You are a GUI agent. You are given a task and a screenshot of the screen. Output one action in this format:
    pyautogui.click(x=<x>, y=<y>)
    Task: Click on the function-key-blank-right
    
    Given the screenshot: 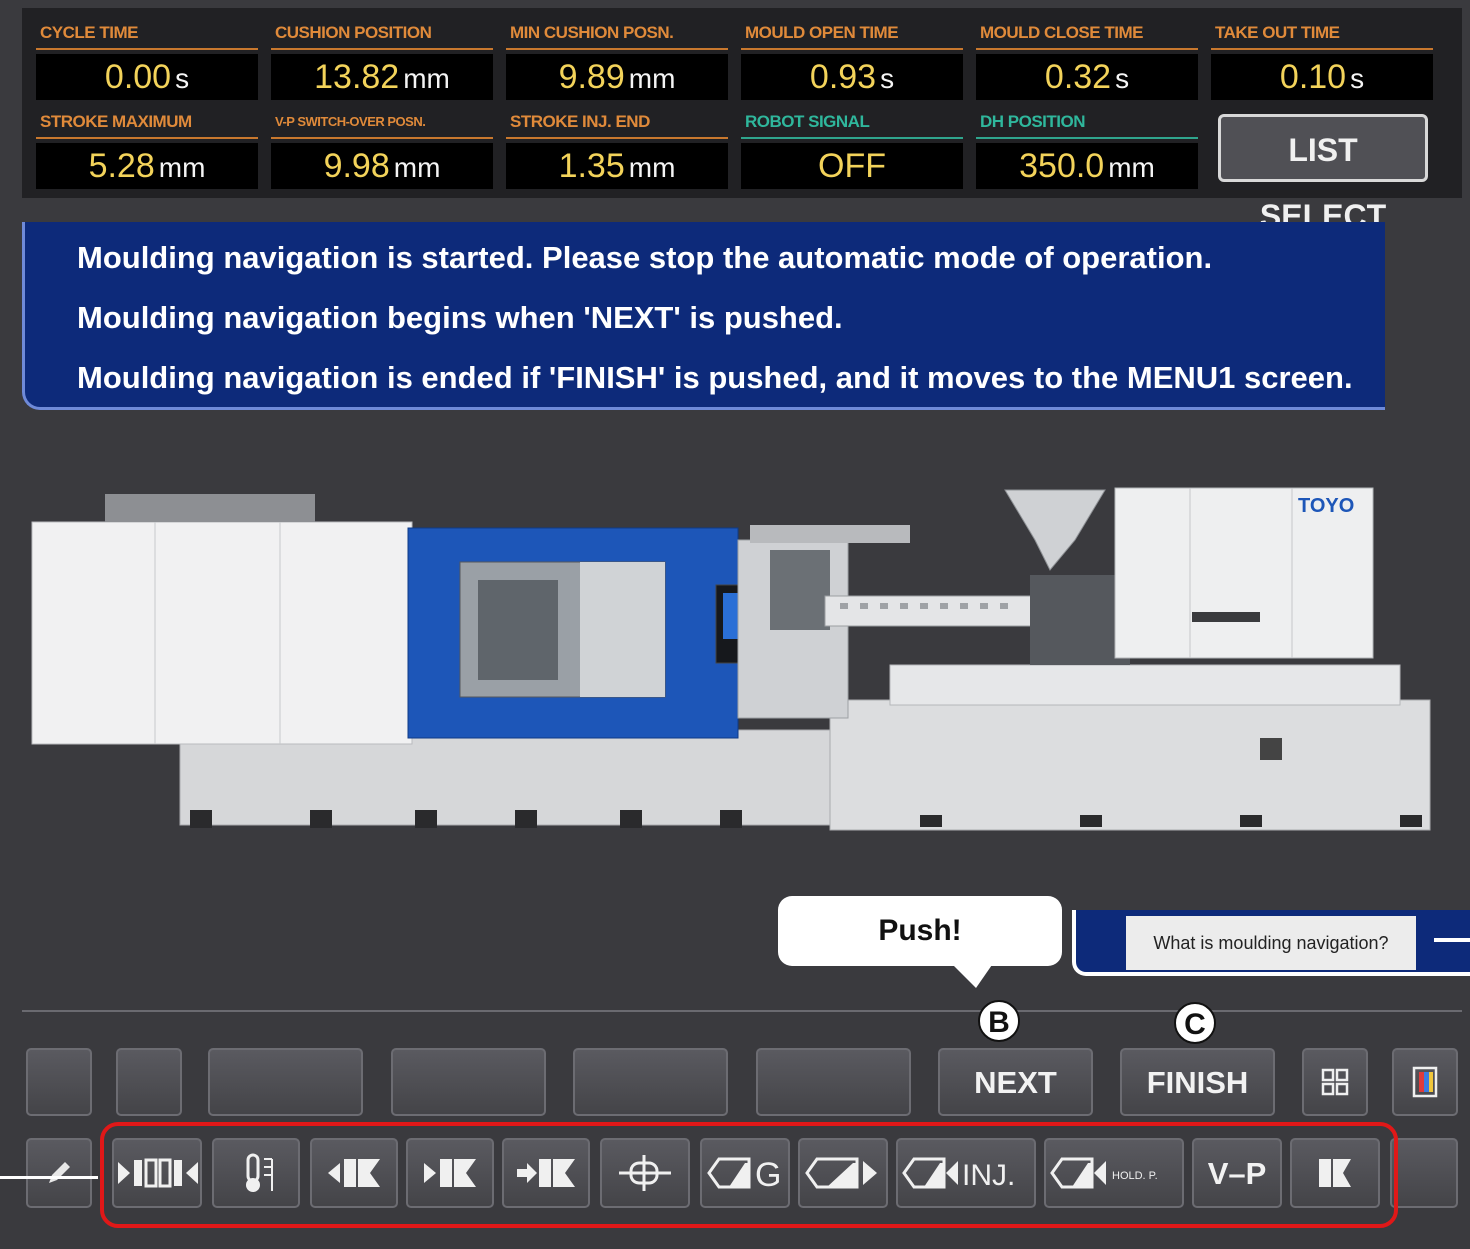 What is the action you would take?
    pyautogui.click(x=1424, y=1173)
    